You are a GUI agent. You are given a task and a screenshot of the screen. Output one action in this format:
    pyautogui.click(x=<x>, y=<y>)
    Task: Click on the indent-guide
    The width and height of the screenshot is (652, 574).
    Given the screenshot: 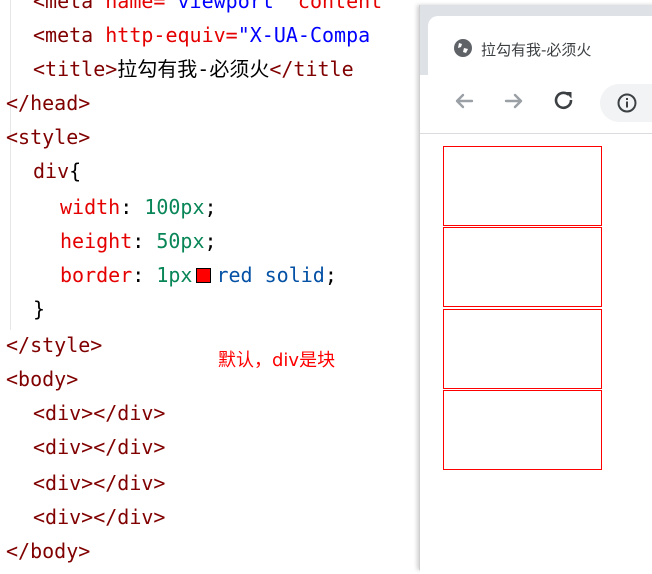 What is the action you would take?
    pyautogui.click(x=10, y=165)
    